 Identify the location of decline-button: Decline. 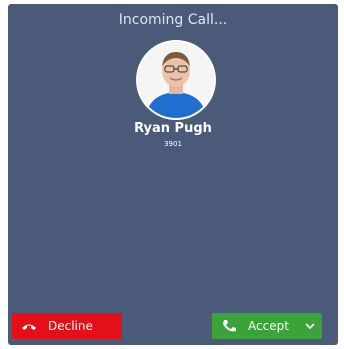
(67, 326).